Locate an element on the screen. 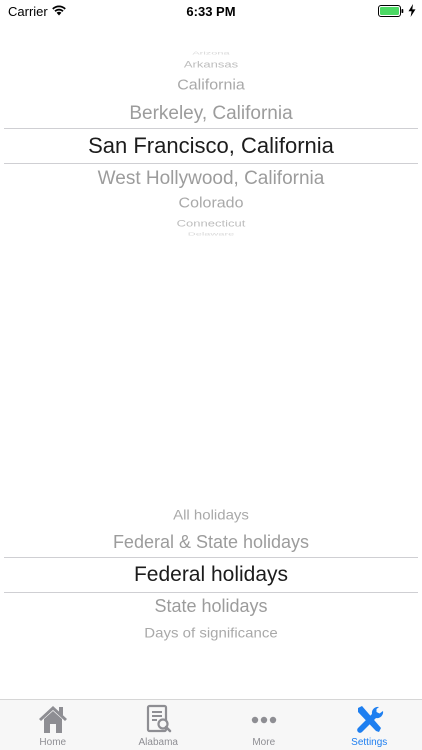 The image size is (422, 750). house-icon is located at coordinates (52, 719).